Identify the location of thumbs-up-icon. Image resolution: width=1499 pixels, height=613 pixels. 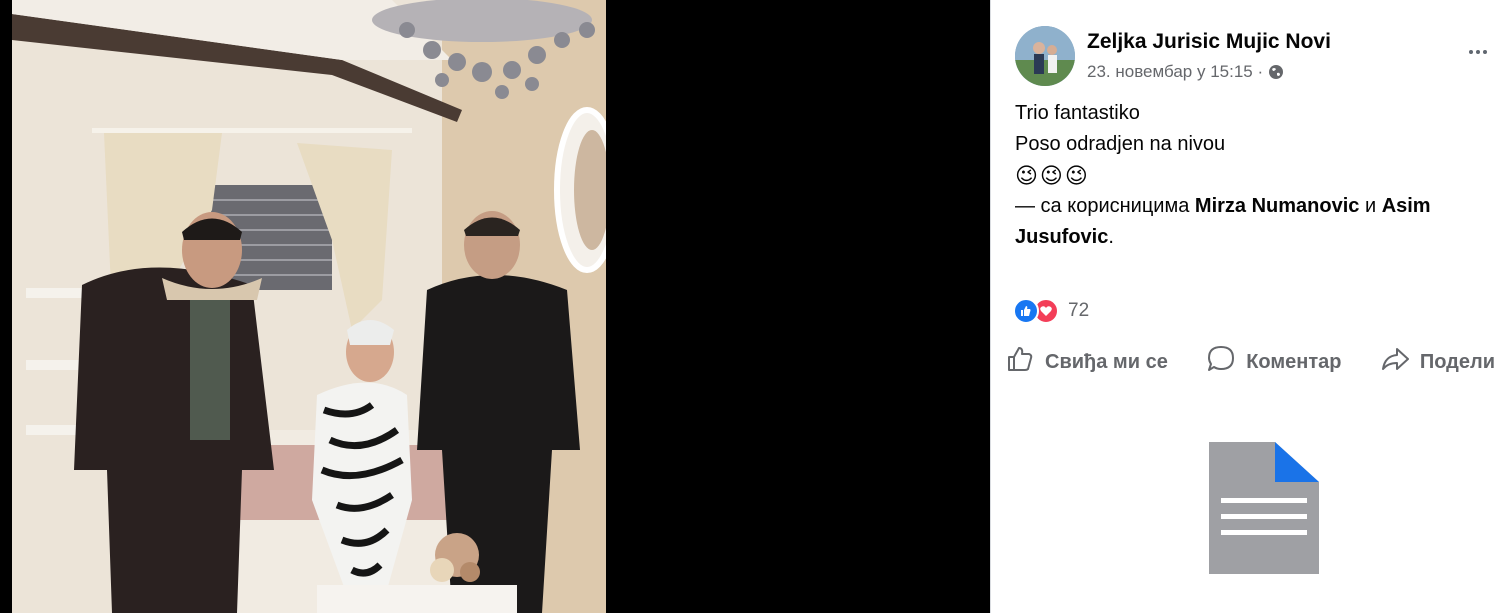
(1020, 362).